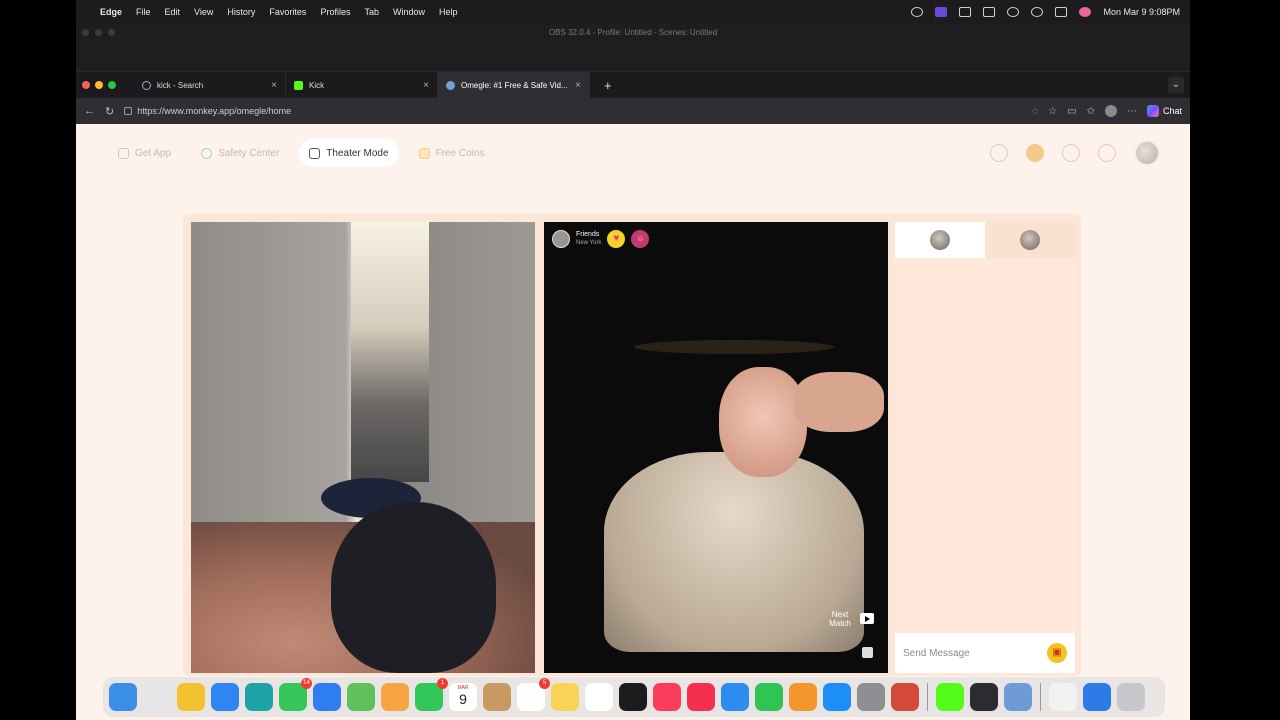 This screenshot has width=1280, height=720. I want to click on tracking-prevention-icon: ◌, so click(1035, 111).